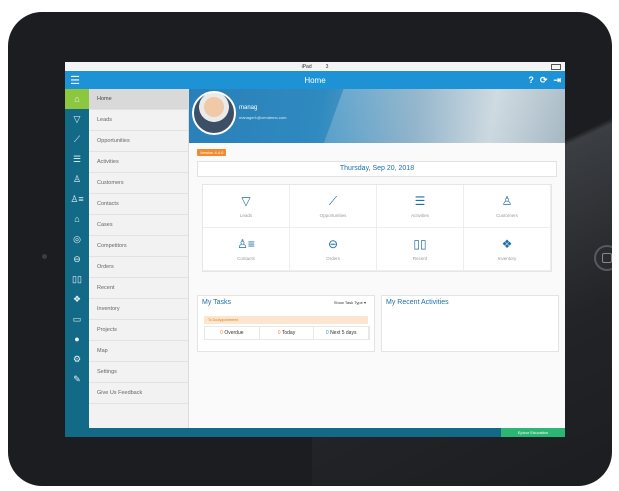 The width and height of the screenshot is (619, 491). What do you see at coordinates (138, 162) in the screenshot?
I see `sidebar-item-activities: Activities` at bounding box center [138, 162].